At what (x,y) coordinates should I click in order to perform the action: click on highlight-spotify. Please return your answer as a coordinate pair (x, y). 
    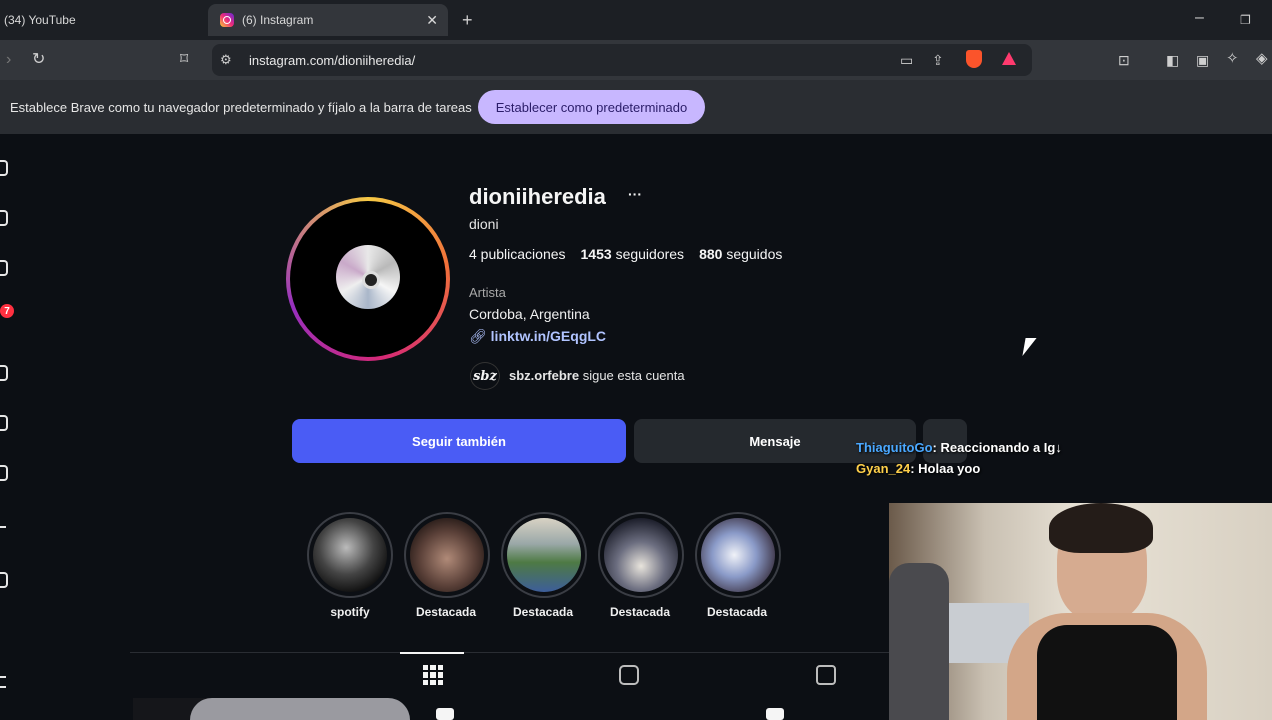
    Looking at the image, I should click on (350, 555).